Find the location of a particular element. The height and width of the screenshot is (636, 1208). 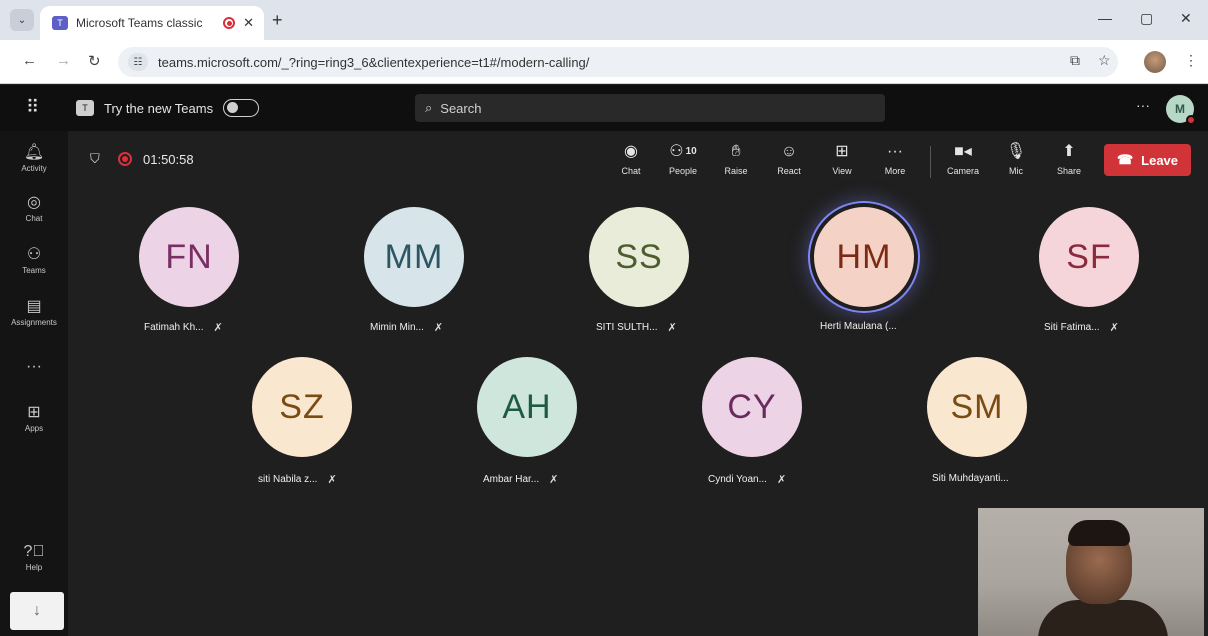

back-icon: ← is located at coordinates (29, 60).